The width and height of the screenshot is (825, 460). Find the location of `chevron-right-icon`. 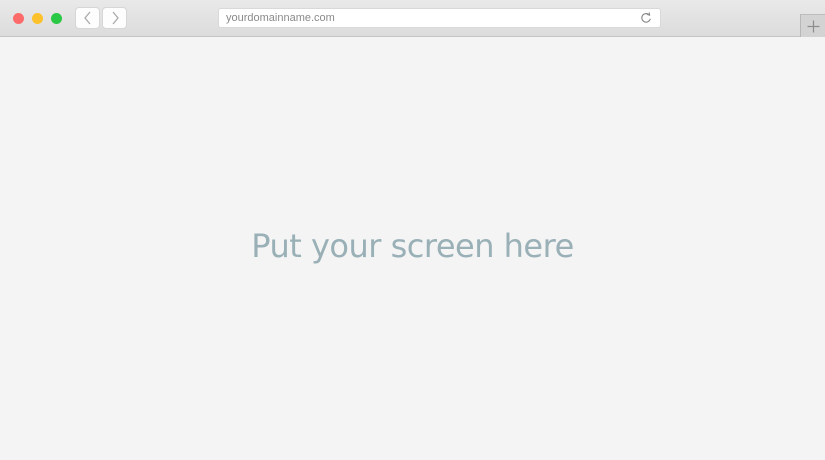

chevron-right-icon is located at coordinates (115, 18).